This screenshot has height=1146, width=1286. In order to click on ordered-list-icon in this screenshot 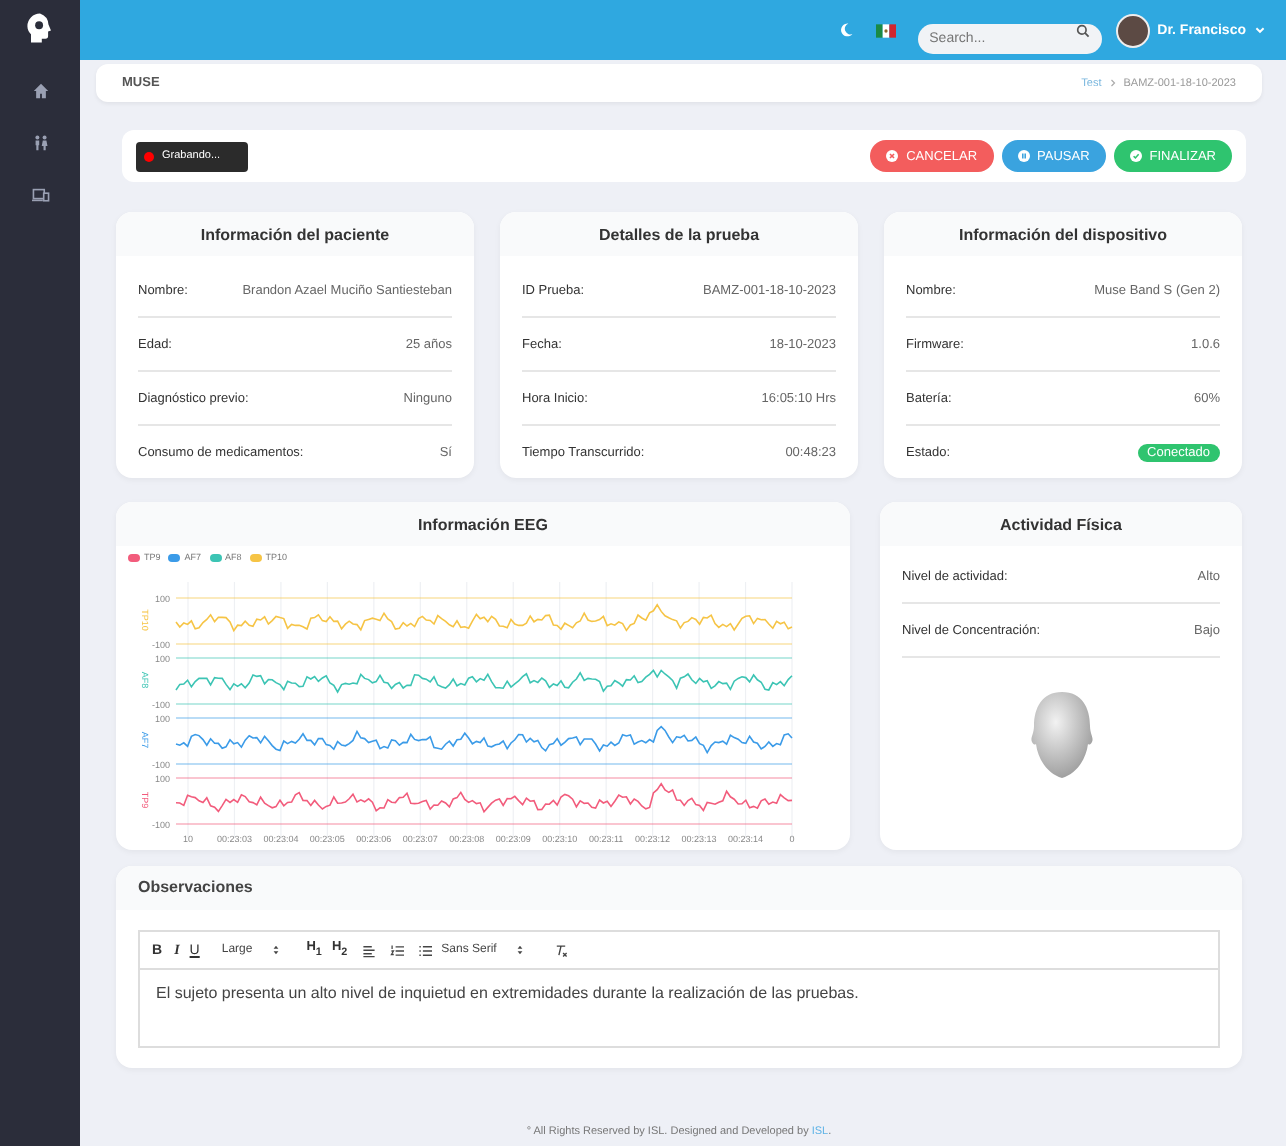, I will do `click(396, 950)`.